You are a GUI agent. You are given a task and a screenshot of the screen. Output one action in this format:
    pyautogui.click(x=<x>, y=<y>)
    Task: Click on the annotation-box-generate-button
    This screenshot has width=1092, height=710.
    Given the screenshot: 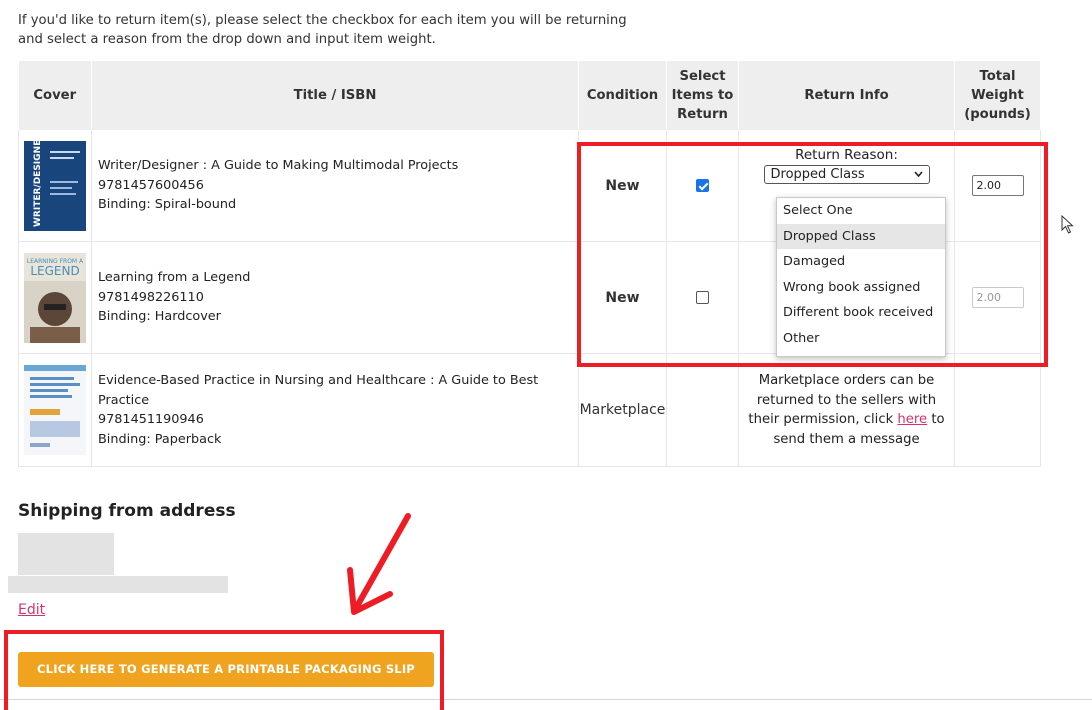 What is the action you would take?
    pyautogui.click(x=224, y=670)
    